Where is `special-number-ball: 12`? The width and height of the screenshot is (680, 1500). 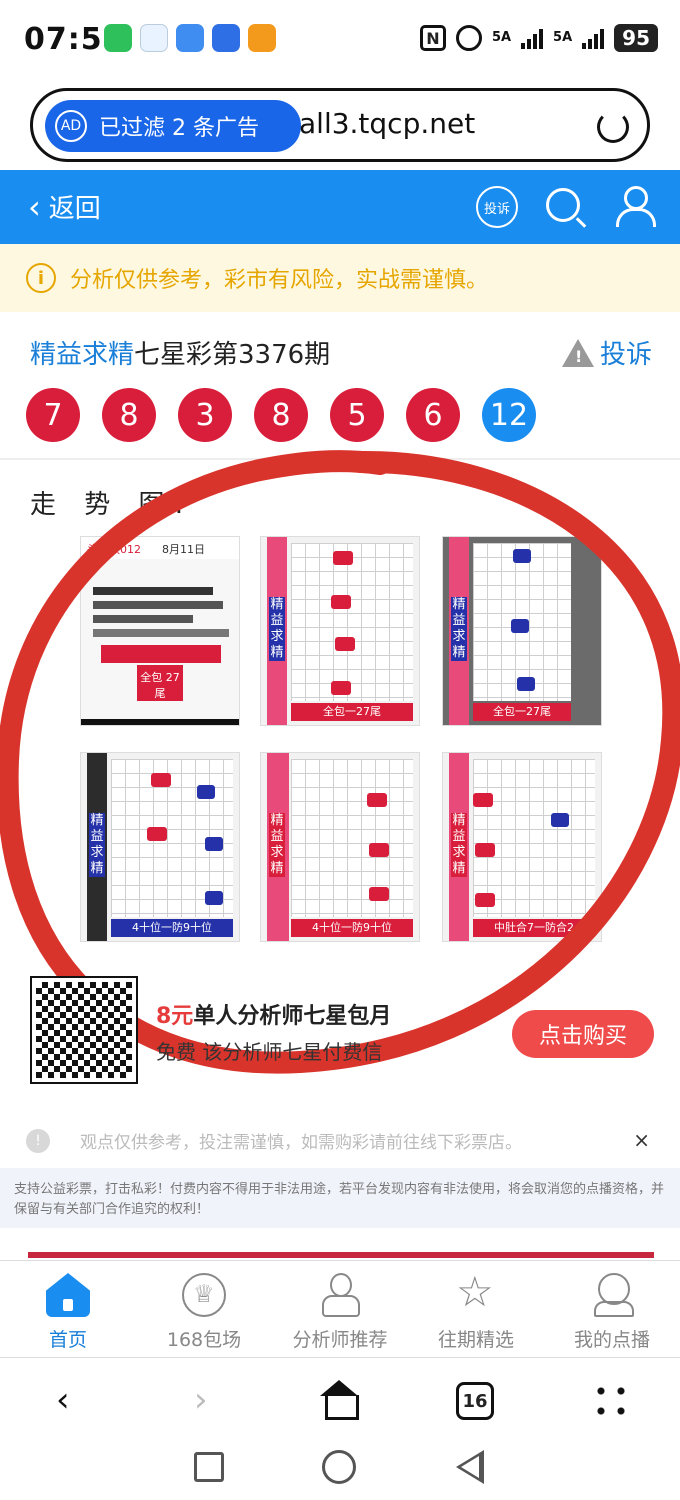
special-number-ball: 12 is located at coordinates (509, 415).